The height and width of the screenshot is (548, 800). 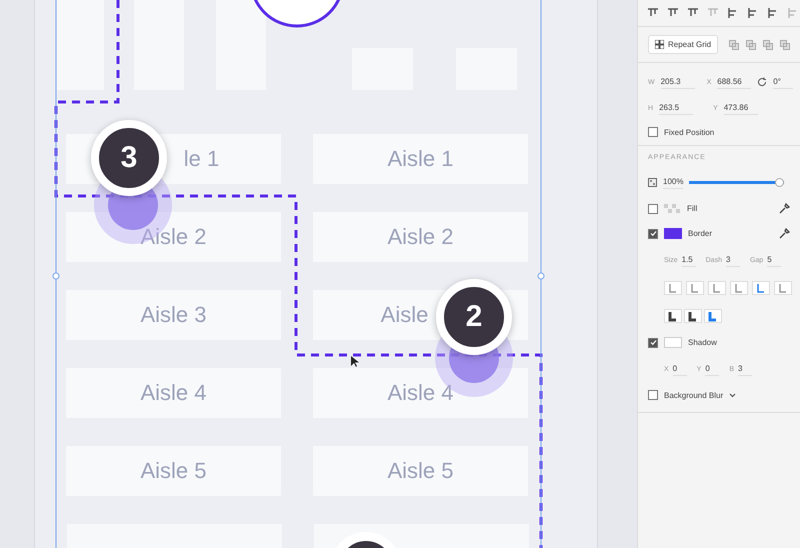 I want to click on grid-icon, so click(x=659, y=44).